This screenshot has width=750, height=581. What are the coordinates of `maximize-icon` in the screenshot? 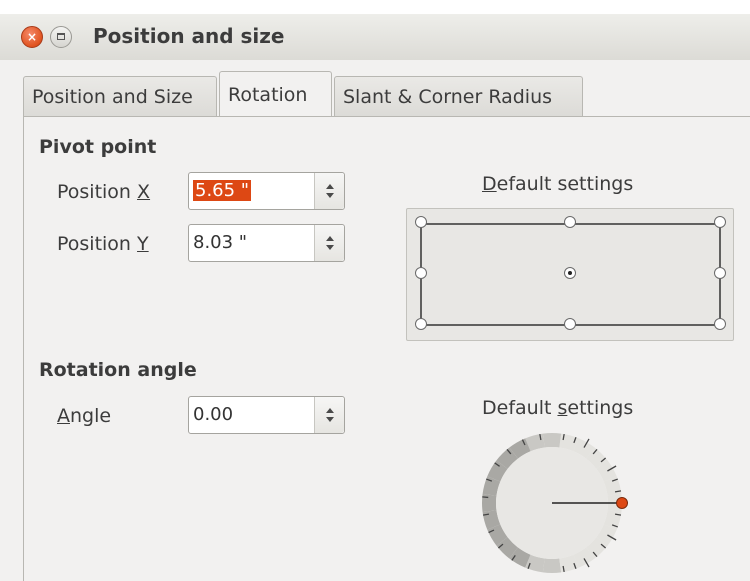 It's located at (61, 36).